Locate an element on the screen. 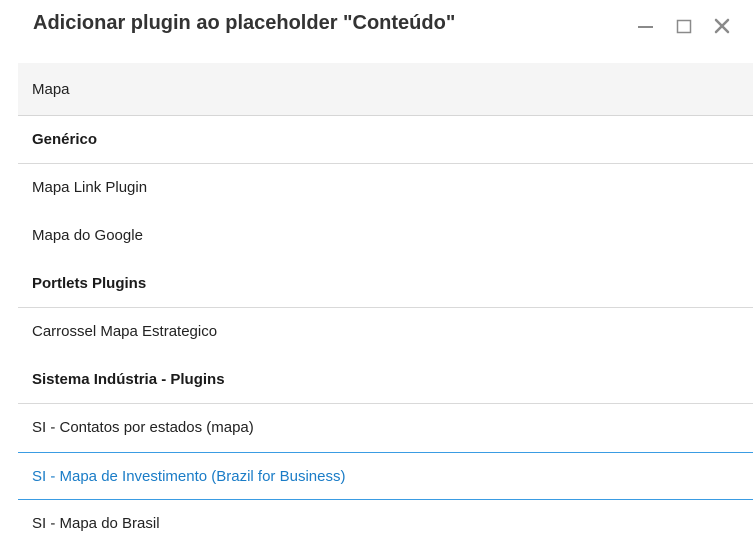 The width and height of the screenshot is (753, 533). plugin-item-mapa-google: Mapa do Google is located at coordinates (385, 236).